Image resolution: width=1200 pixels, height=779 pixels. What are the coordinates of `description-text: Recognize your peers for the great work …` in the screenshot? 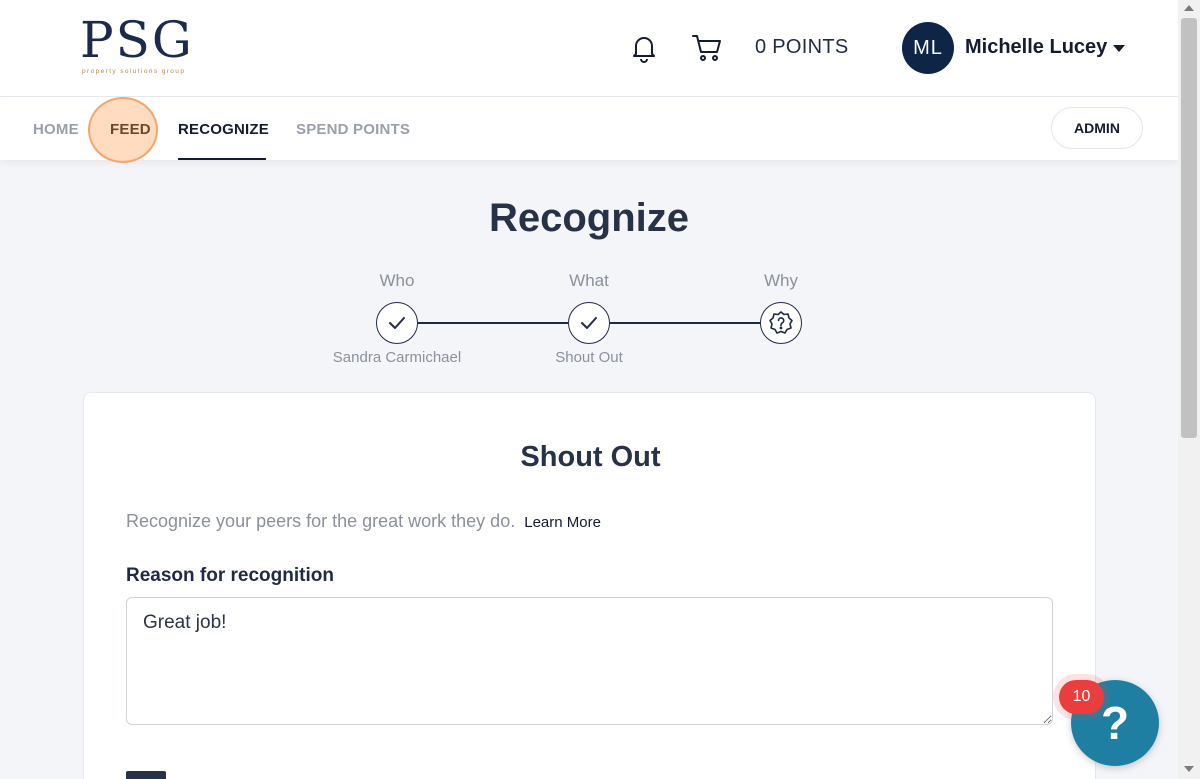 It's located at (321, 521).